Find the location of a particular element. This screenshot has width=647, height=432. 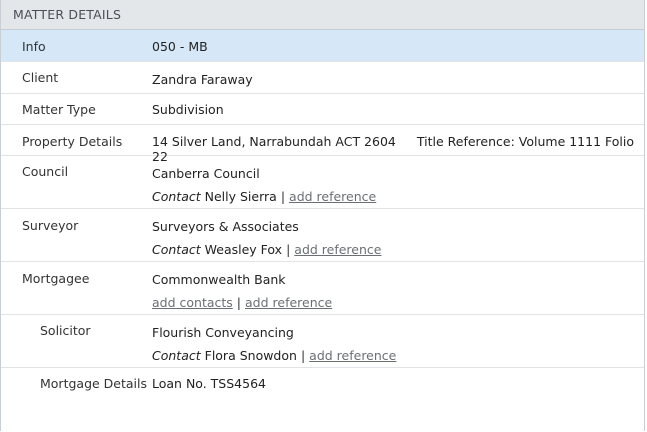

solicitor-contact-line: Contact Flora Snowdon | add reference is located at coordinates (274, 355).